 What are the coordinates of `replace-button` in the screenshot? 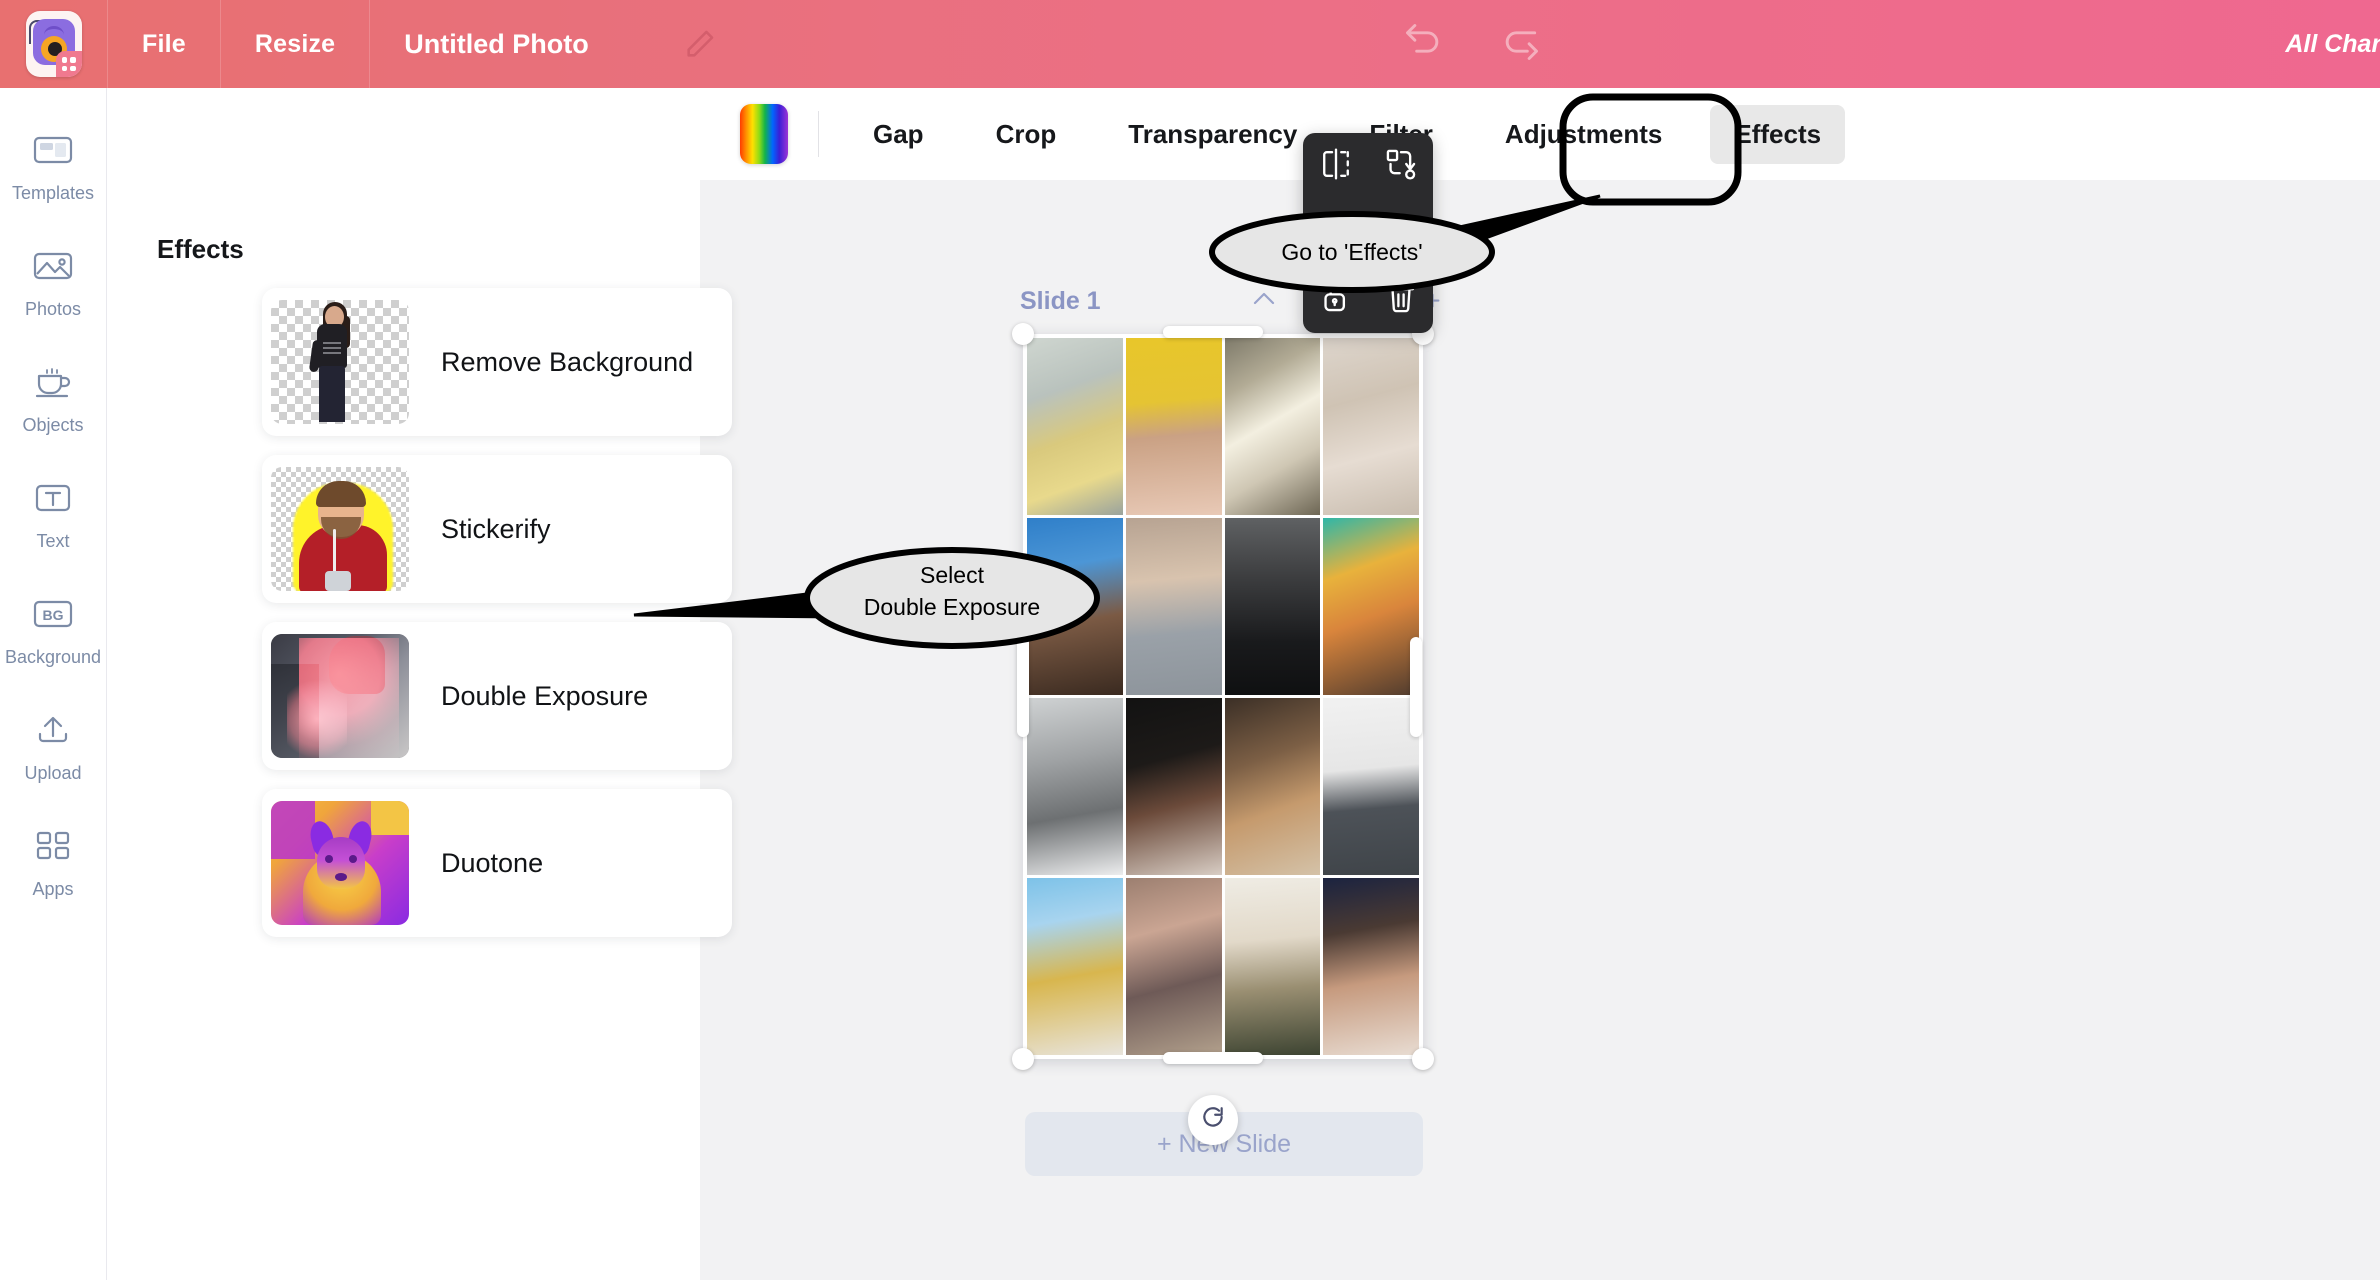 It's located at (1401, 166).